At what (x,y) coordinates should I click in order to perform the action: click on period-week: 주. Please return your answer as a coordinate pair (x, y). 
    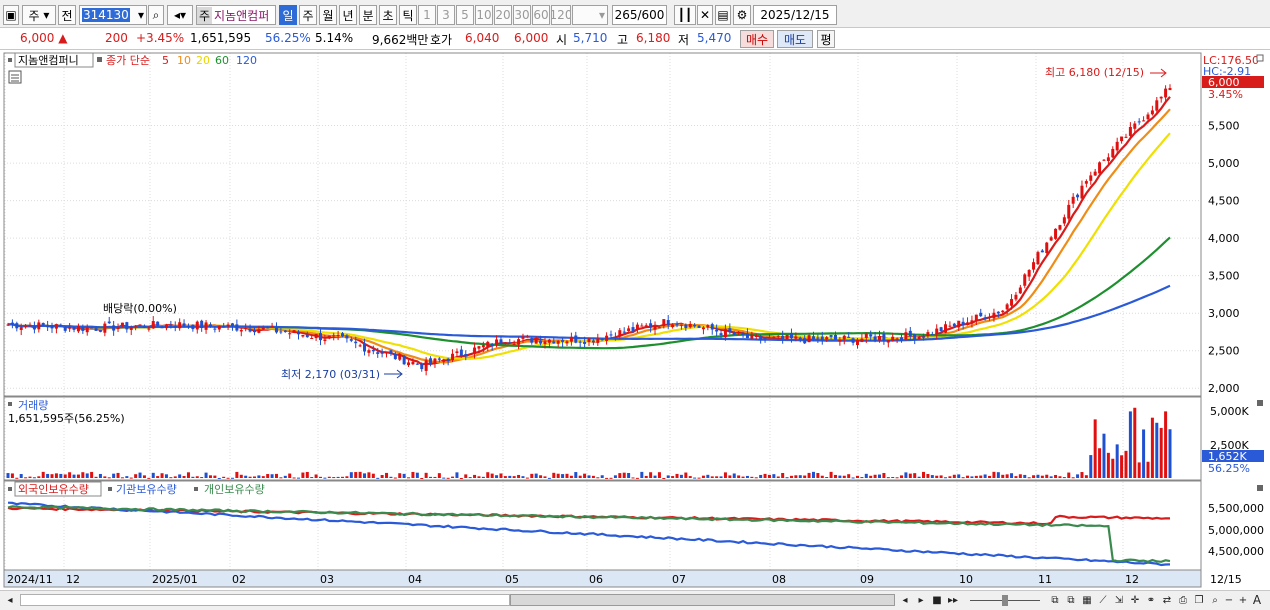
    Looking at the image, I should click on (308, 15).